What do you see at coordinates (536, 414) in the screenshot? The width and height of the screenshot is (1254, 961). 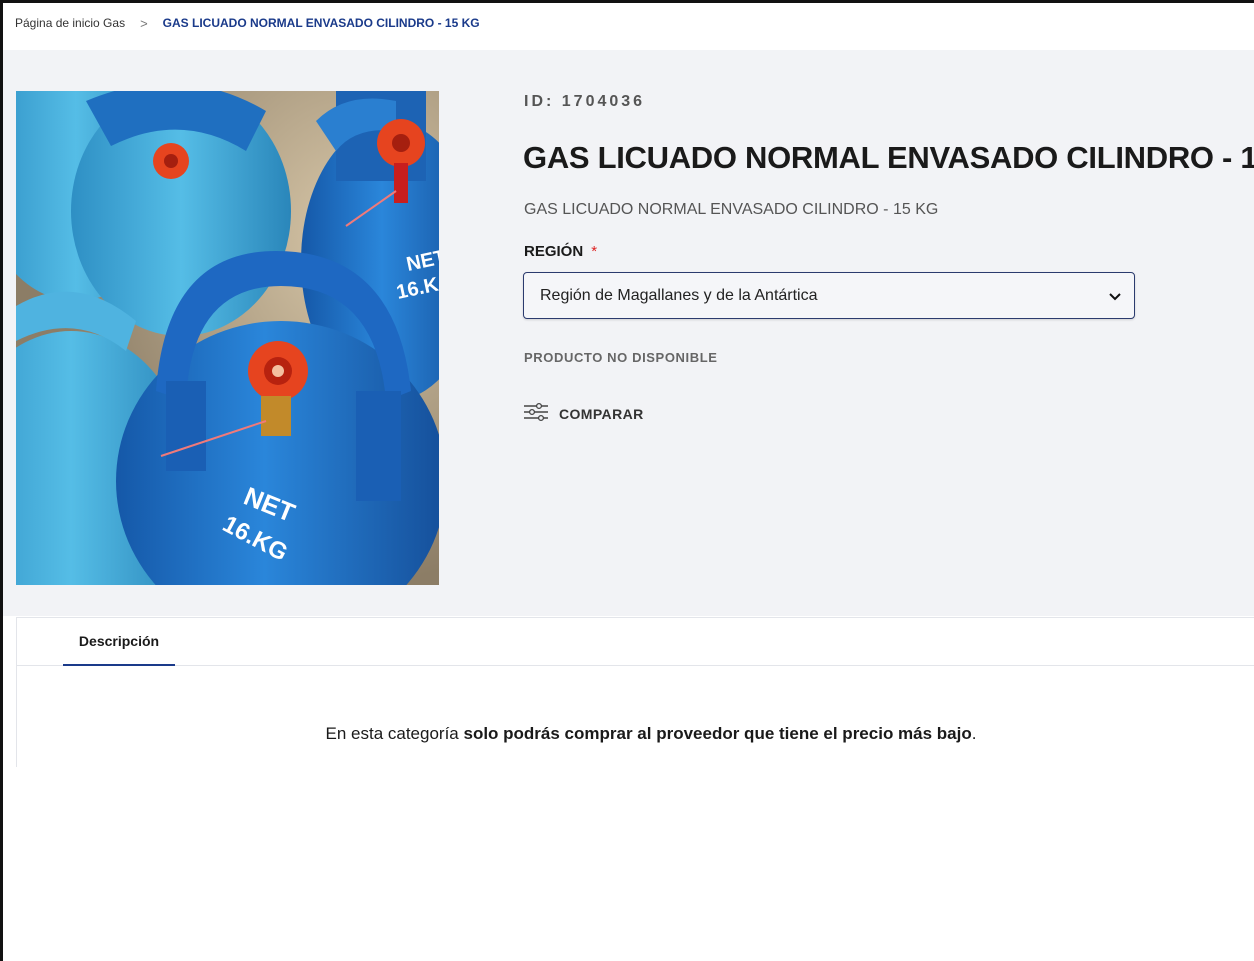 I see `sliders-icon` at bounding box center [536, 414].